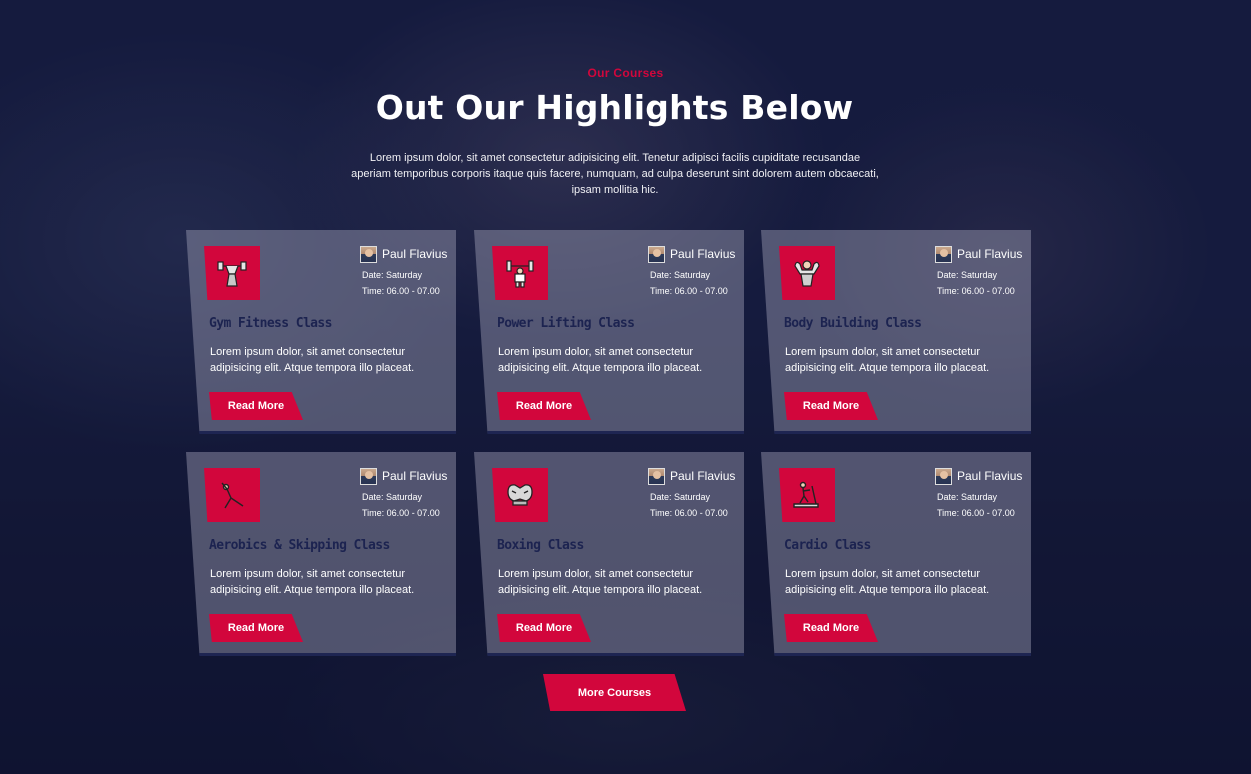 This screenshot has width=1251, height=774. I want to click on section-eyebrow: Our Courses, so click(625, 73).